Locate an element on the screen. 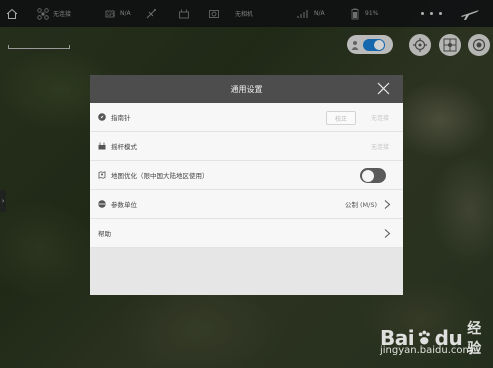 The image size is (493, 368). remote-controller-icon is located at coordinates (102, 146).